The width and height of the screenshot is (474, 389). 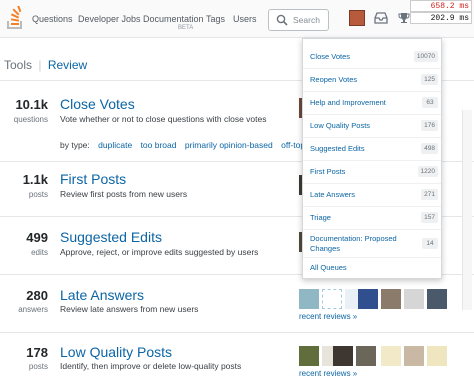 I want to click on queue-count-badge: 125, so click(x=429, y=79).